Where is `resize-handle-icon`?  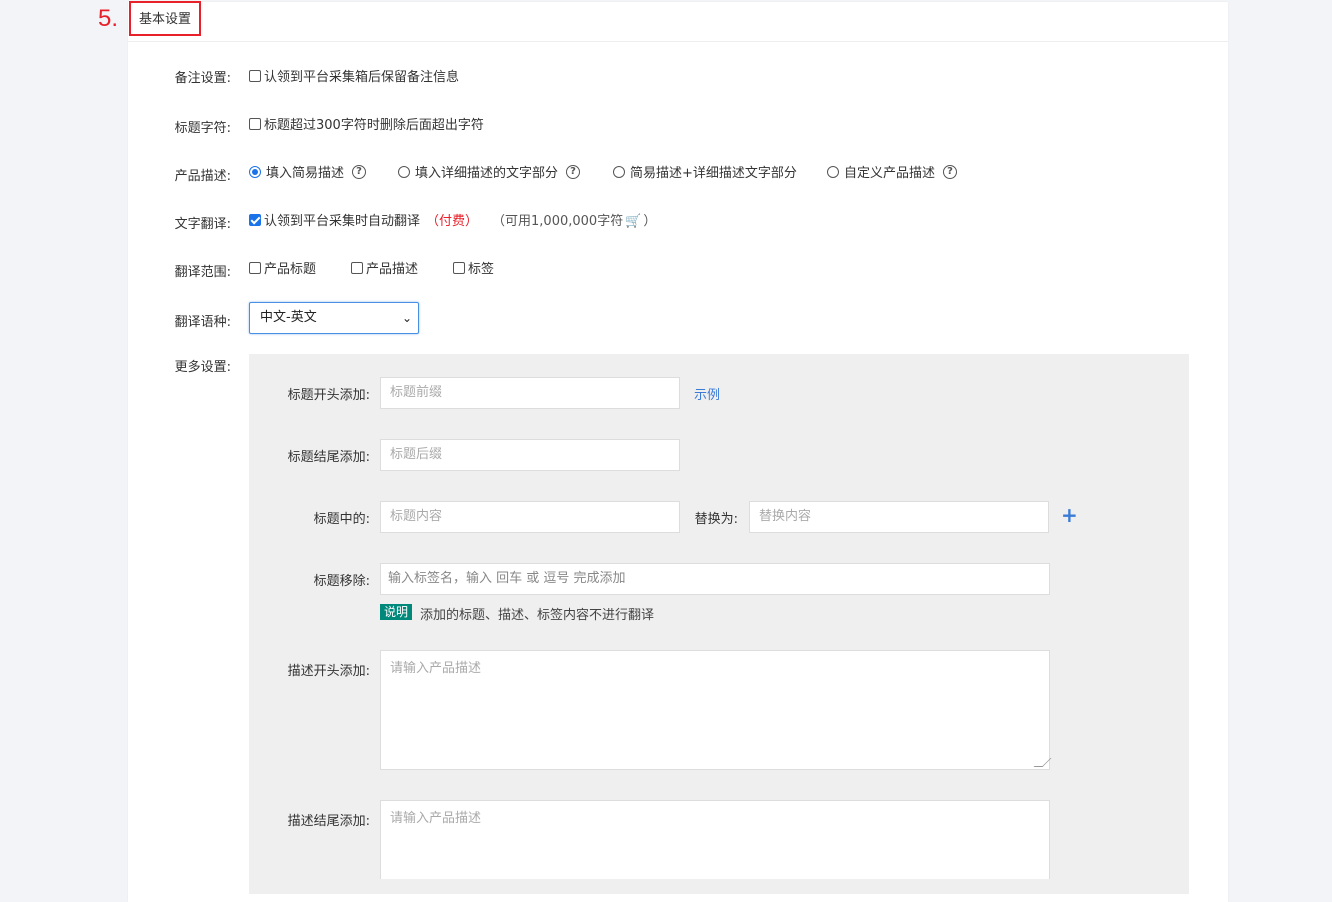 resize-handle-icon is located at coordinates (1042, 762).